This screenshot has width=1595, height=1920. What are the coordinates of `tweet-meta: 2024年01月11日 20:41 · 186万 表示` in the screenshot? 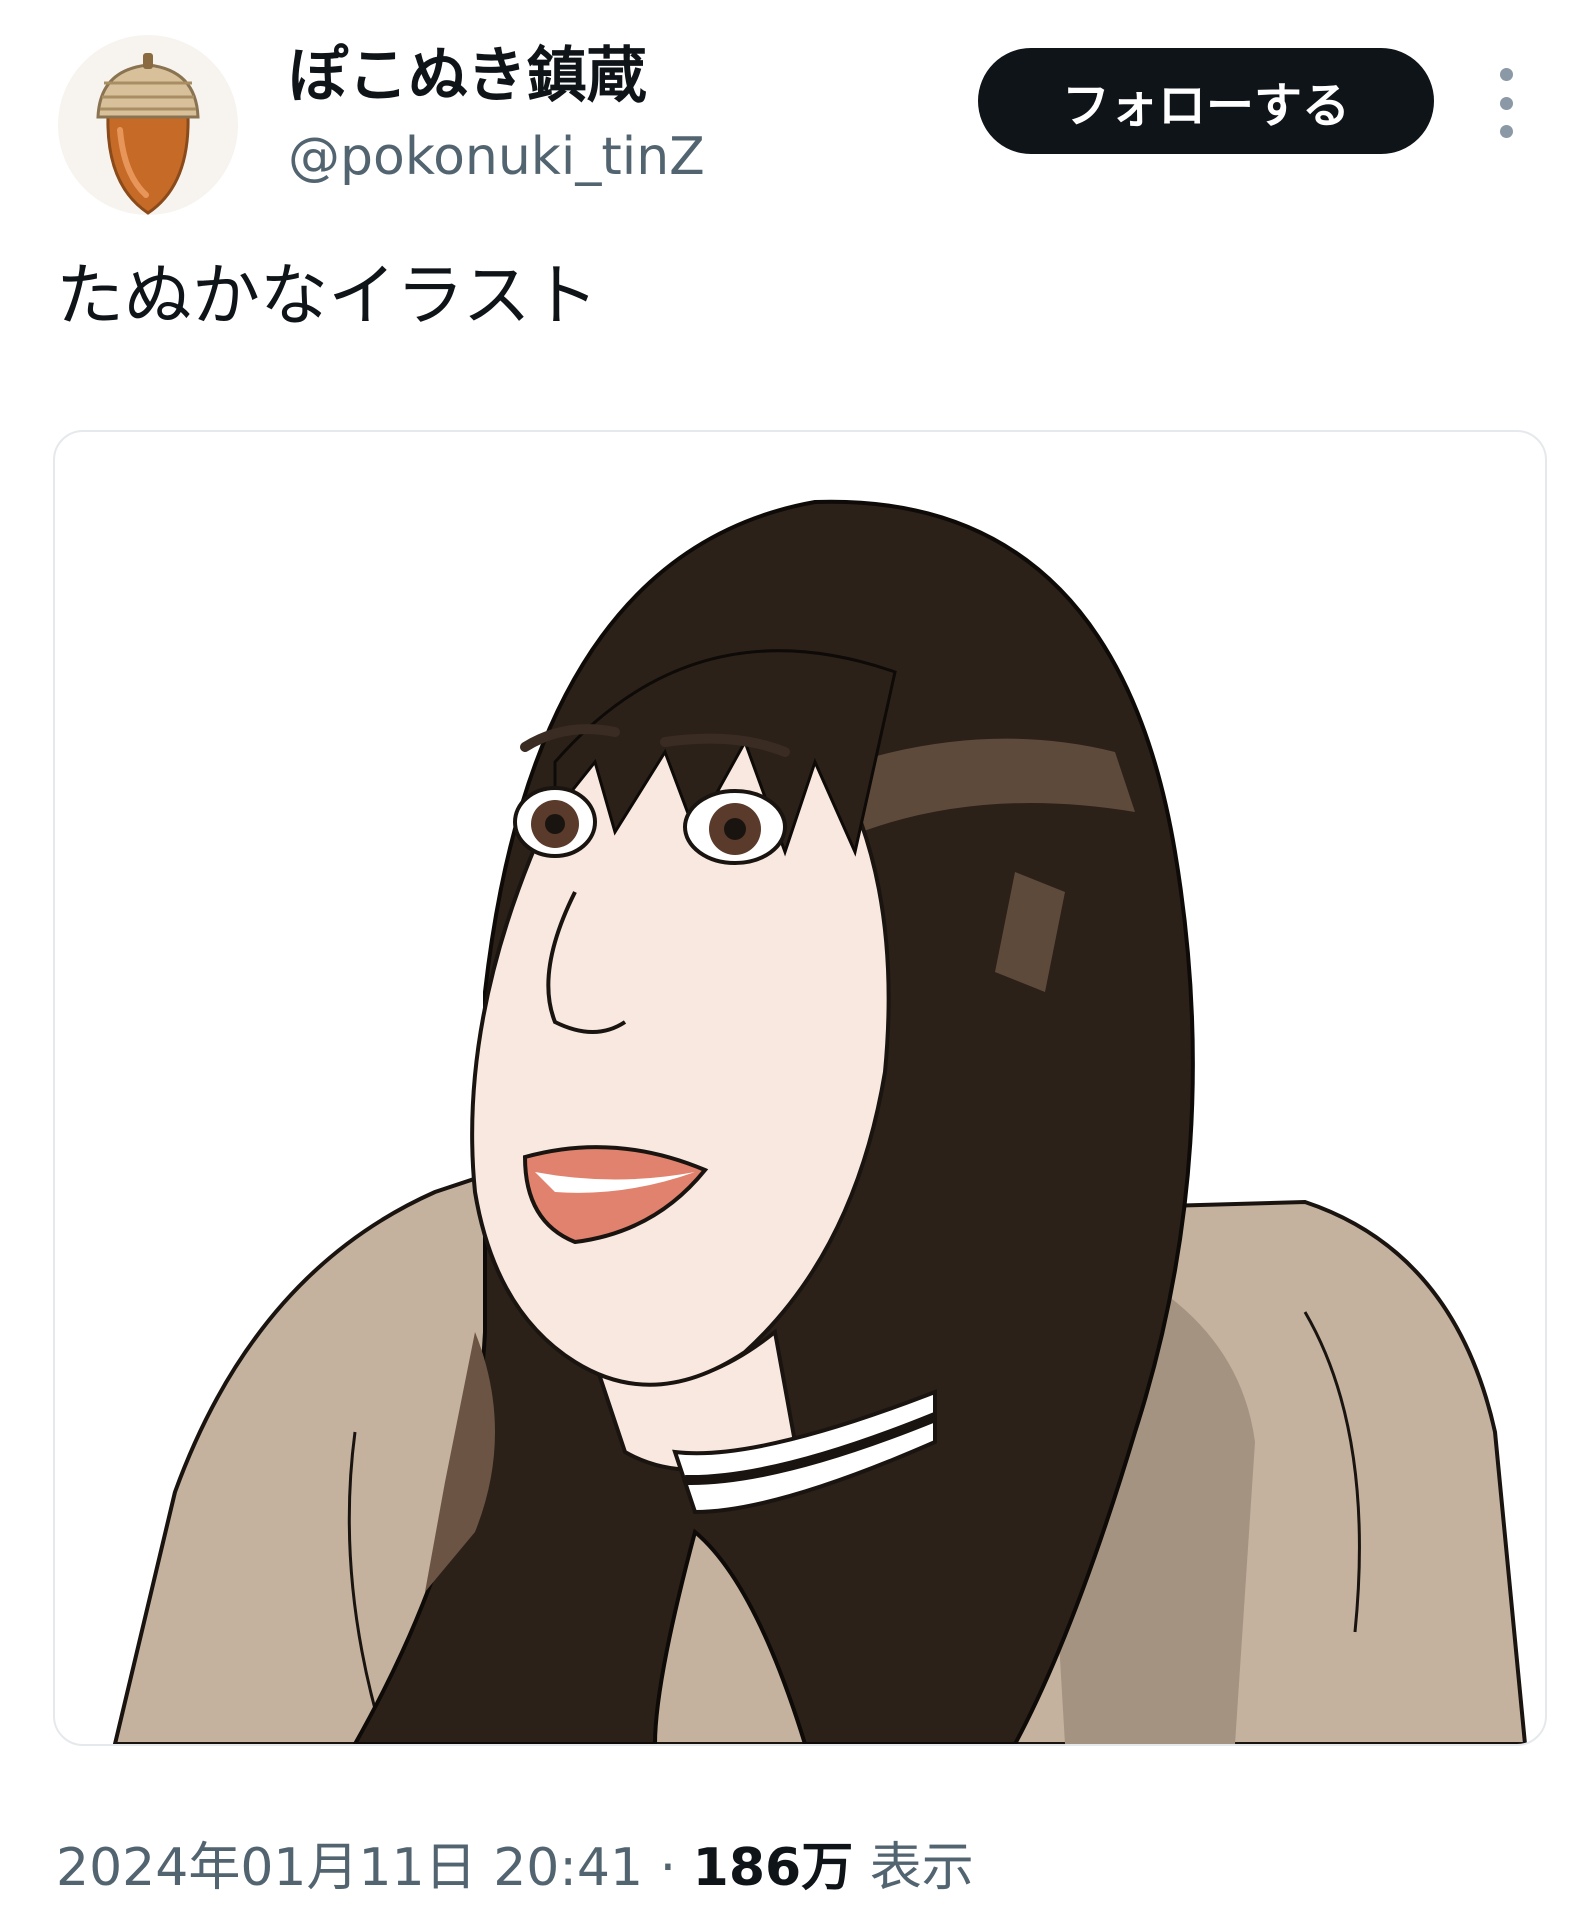 It's located at (515, 1868).